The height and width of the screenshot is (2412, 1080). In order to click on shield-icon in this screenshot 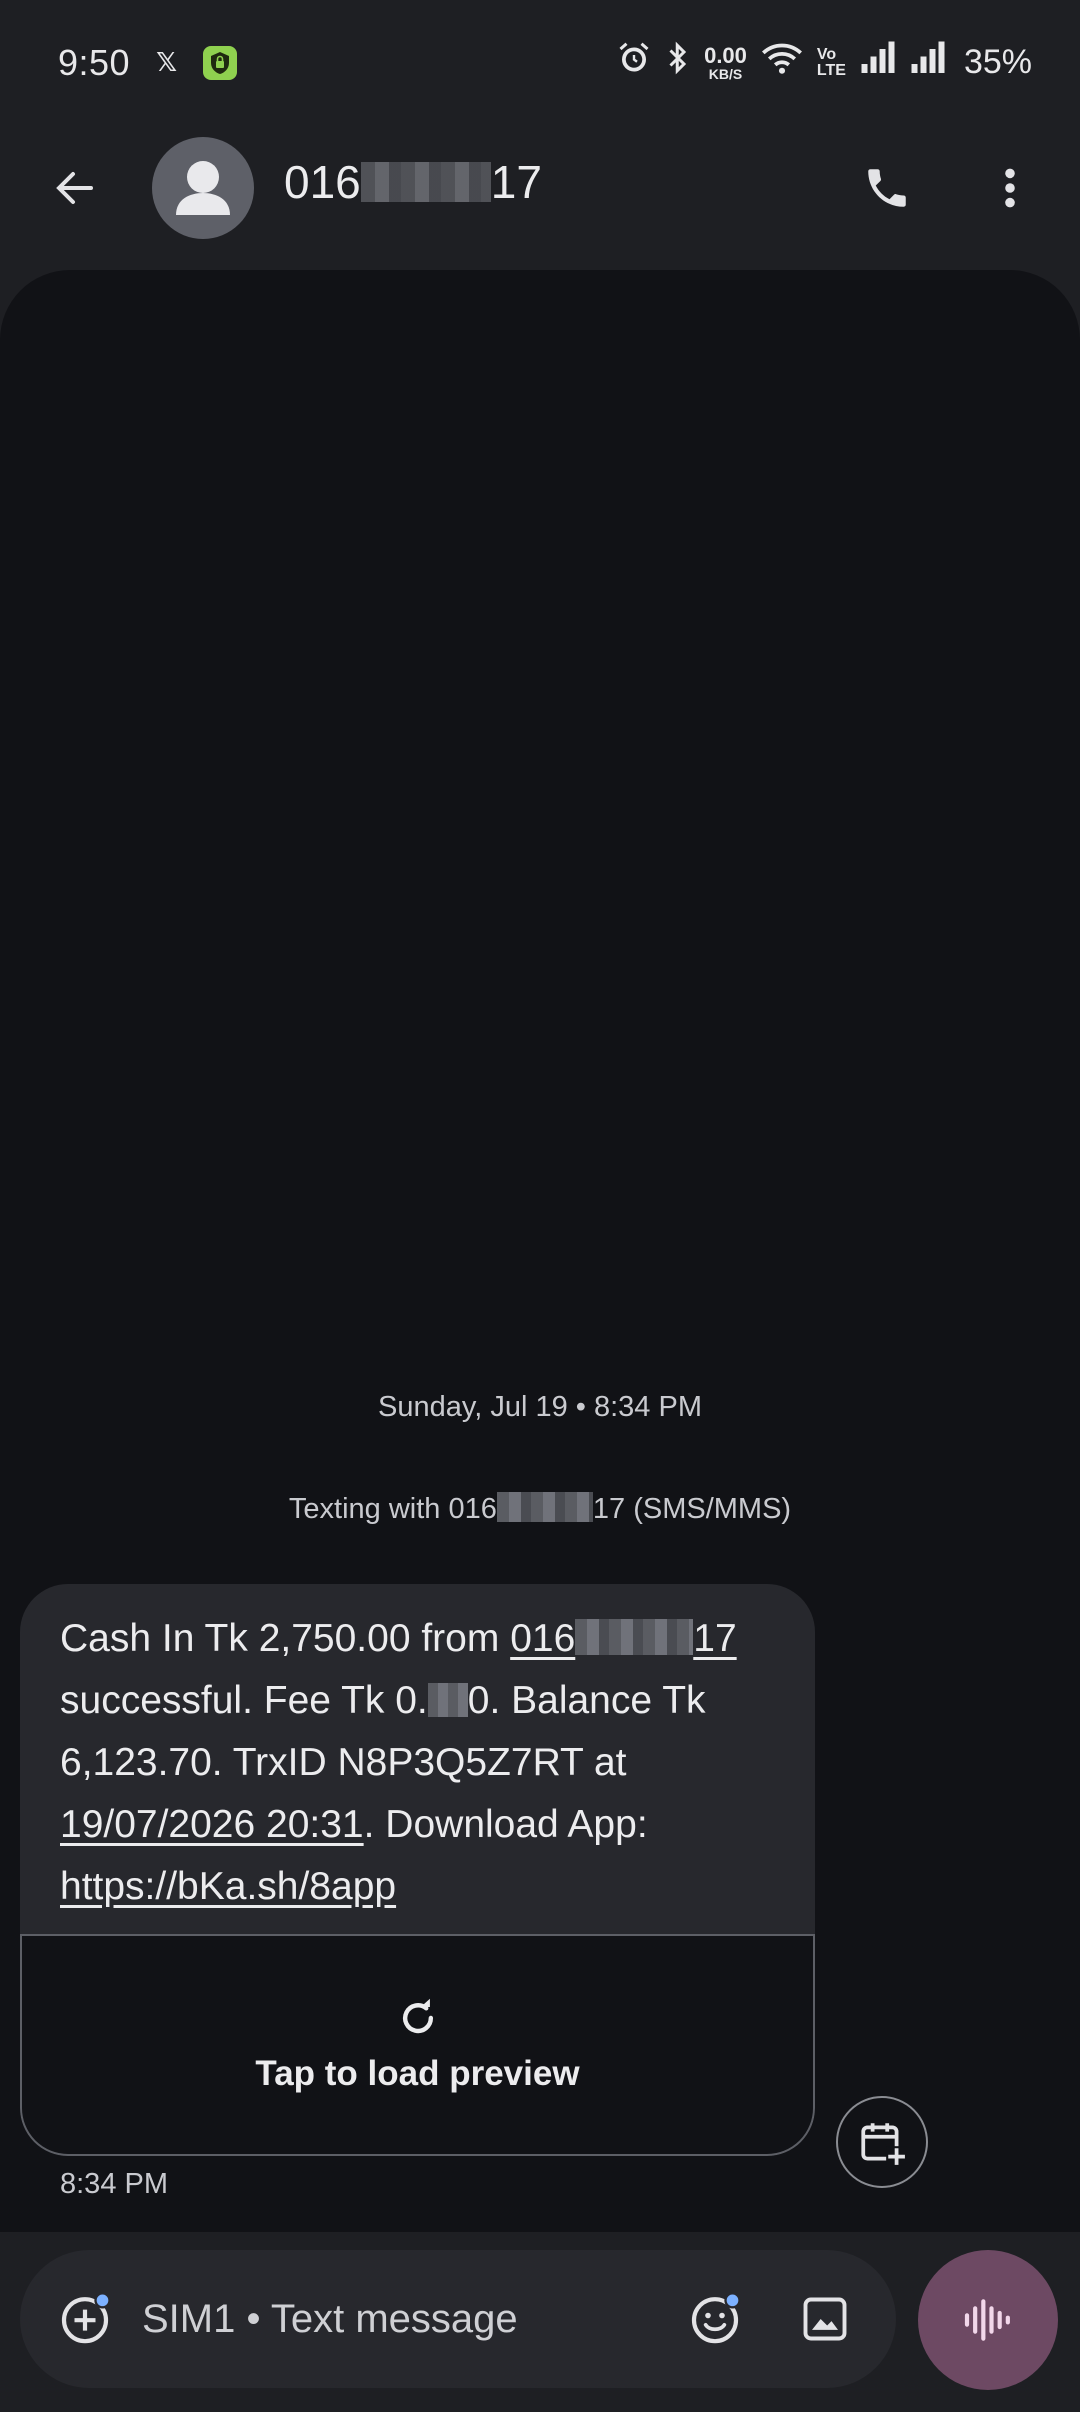, I will do `click(220, 62)`.